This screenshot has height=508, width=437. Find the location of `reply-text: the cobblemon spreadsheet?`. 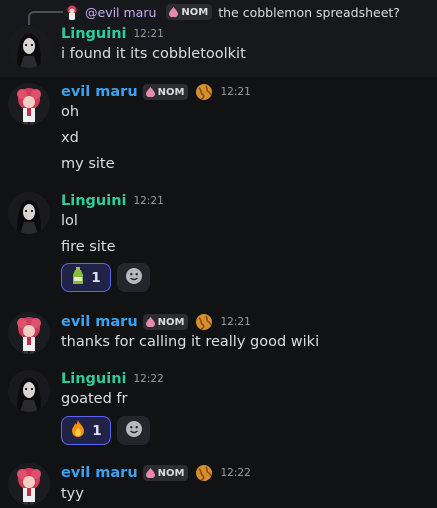

reply-text: the cobblemon spreadsheet? is located at coordinates (309, 12).